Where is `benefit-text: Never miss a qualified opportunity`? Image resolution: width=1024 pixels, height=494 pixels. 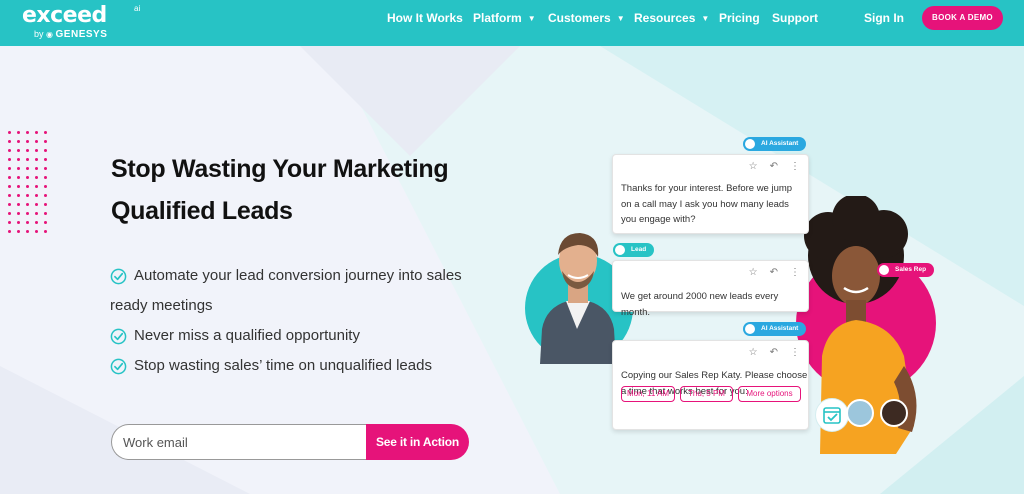 benefit-text: Never miss a qualified opportunity is located at coordinates (247, 335).